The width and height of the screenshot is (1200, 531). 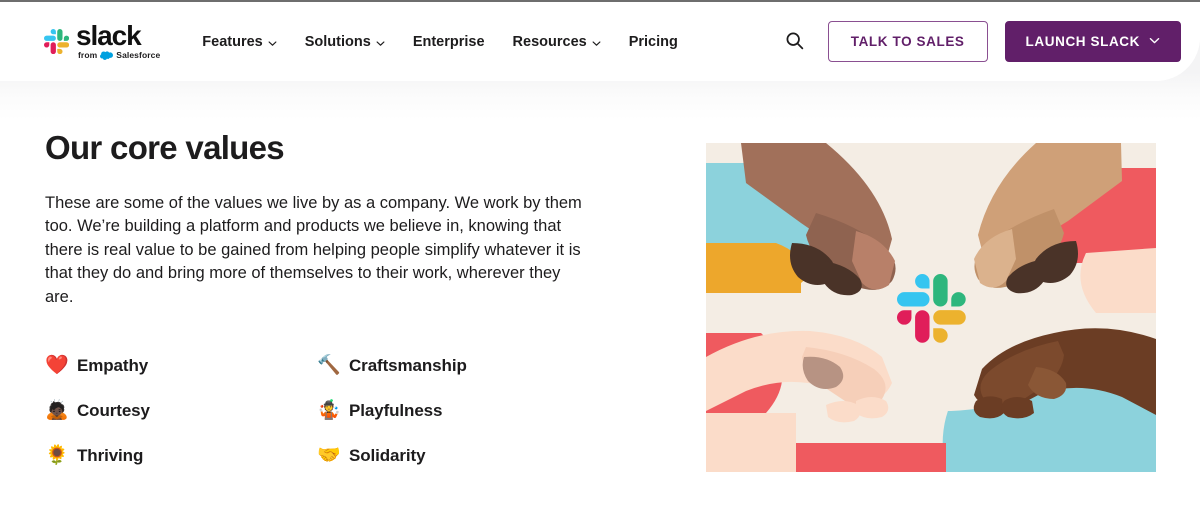 I want to click on nav-item-features: Features, so click(x=239, y=42).